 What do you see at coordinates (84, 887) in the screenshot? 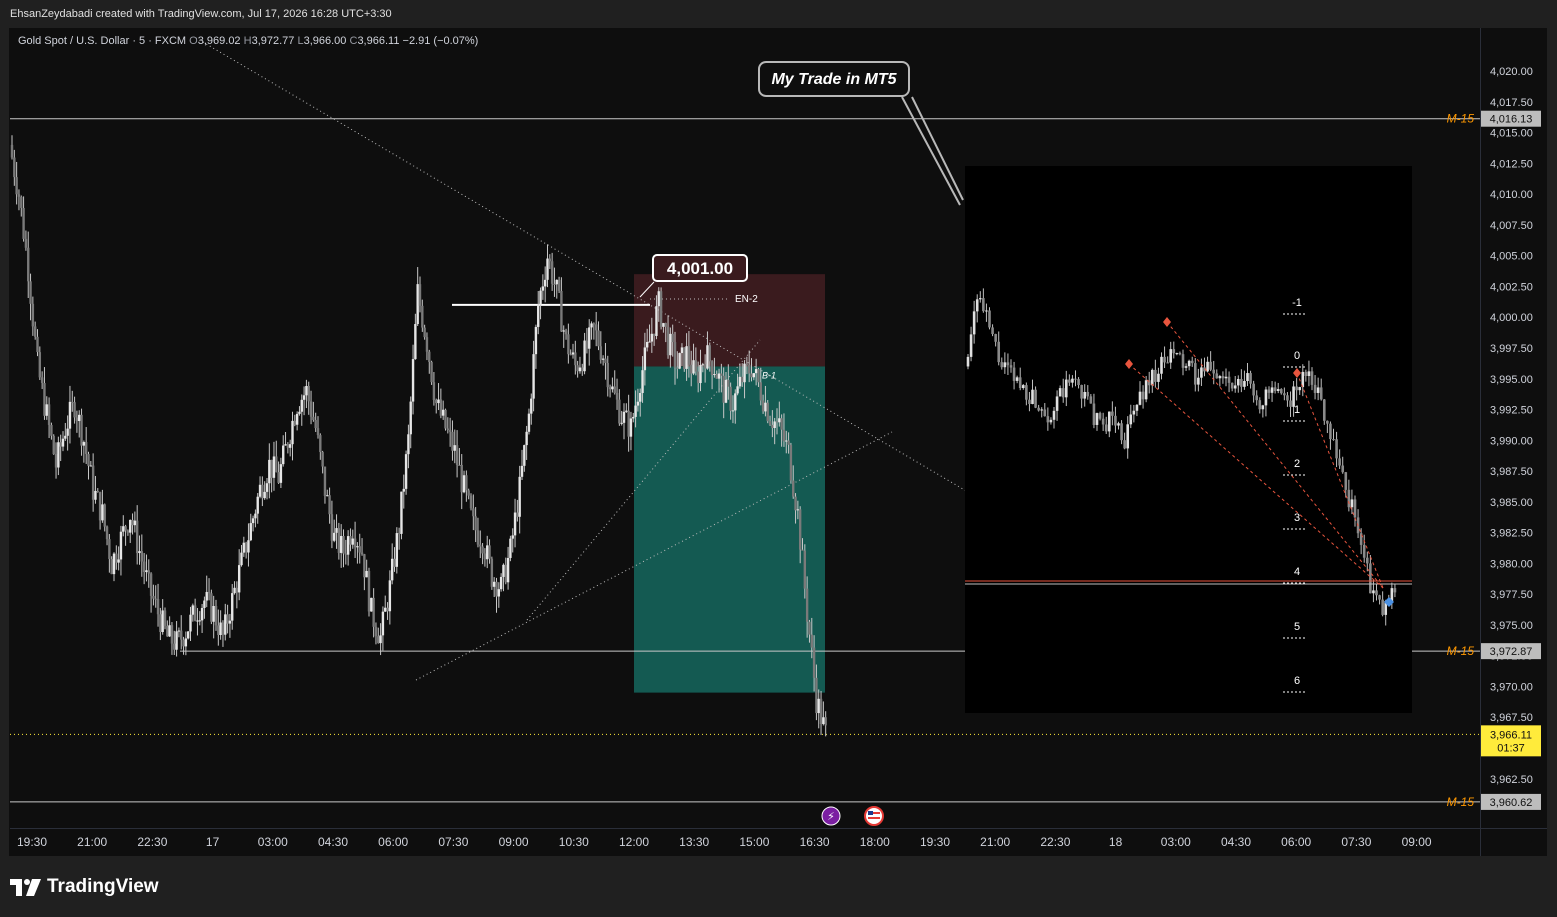
I see `tradingview-logo: TradingView` at bounding box center [84, 887].